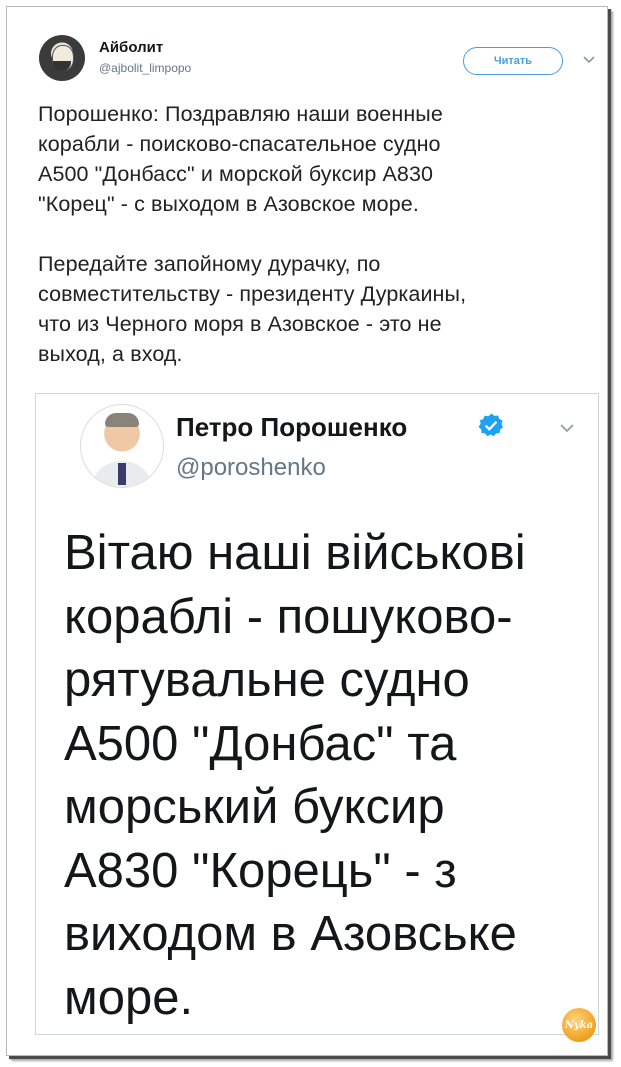  I want to click on verified-badge-icon, so click(491, 425).